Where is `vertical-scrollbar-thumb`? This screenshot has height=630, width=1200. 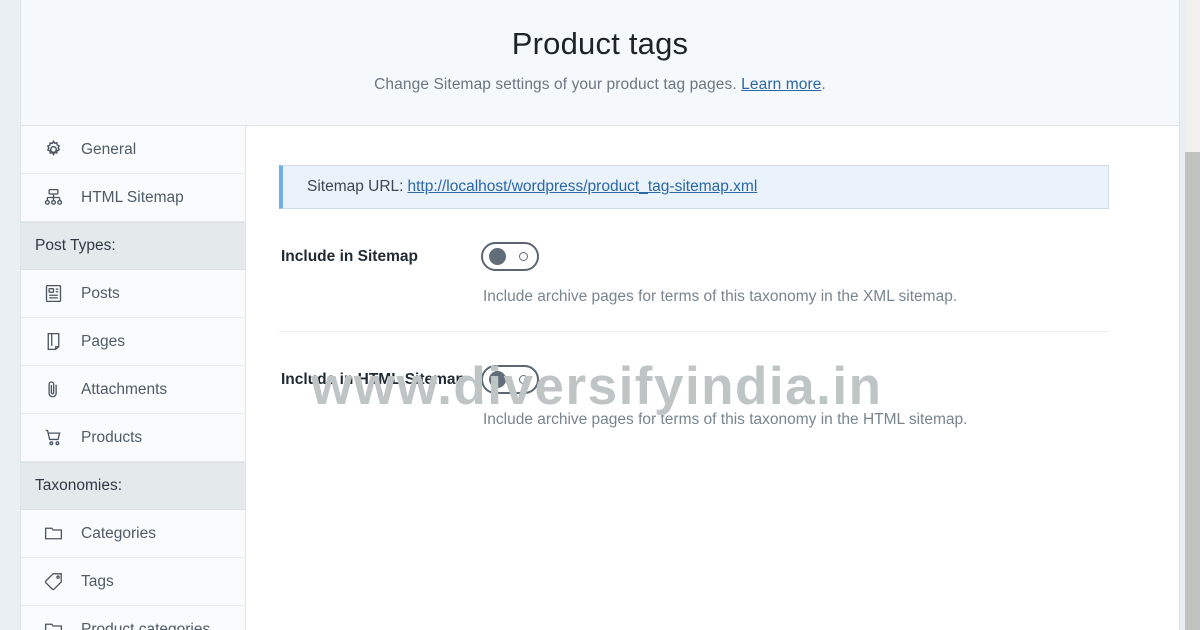 vertical-scrollbar-thumb is located at coordinates (1192, 391).